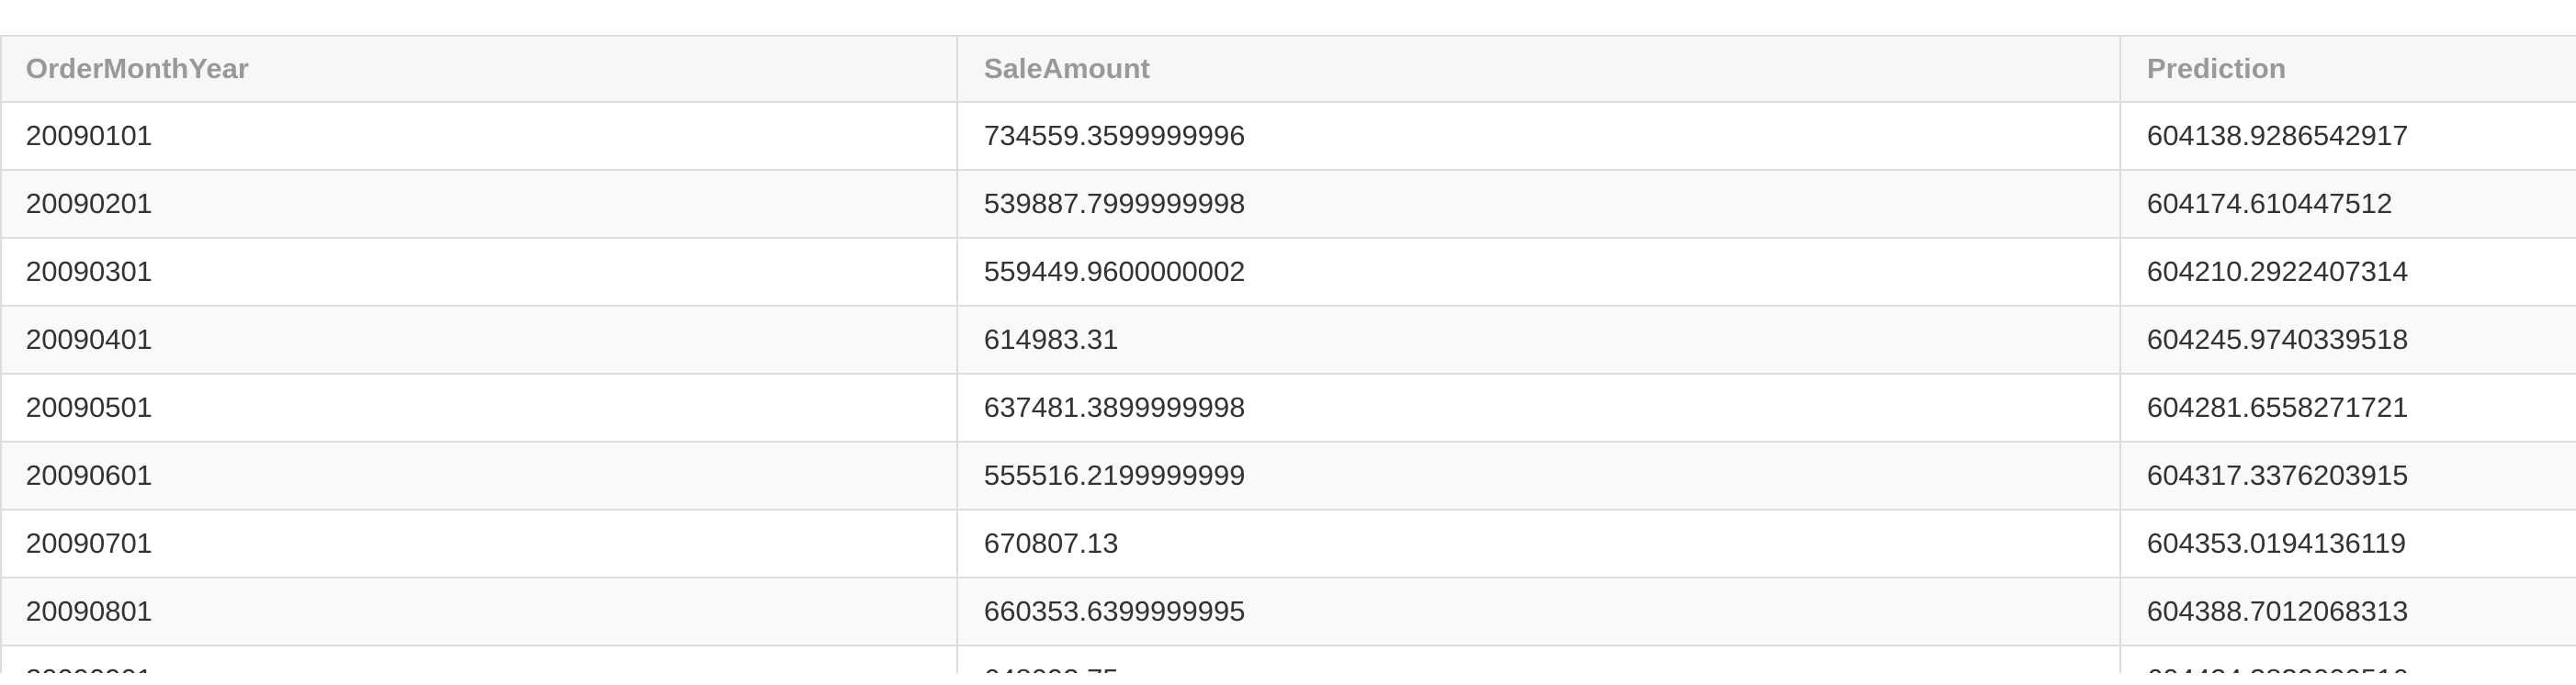 Image resolution: width=2576 pixels, height=685 pixels. Describe the element at coordinates (1, 354) in the screenshot. I see `table-left-border` at that location.